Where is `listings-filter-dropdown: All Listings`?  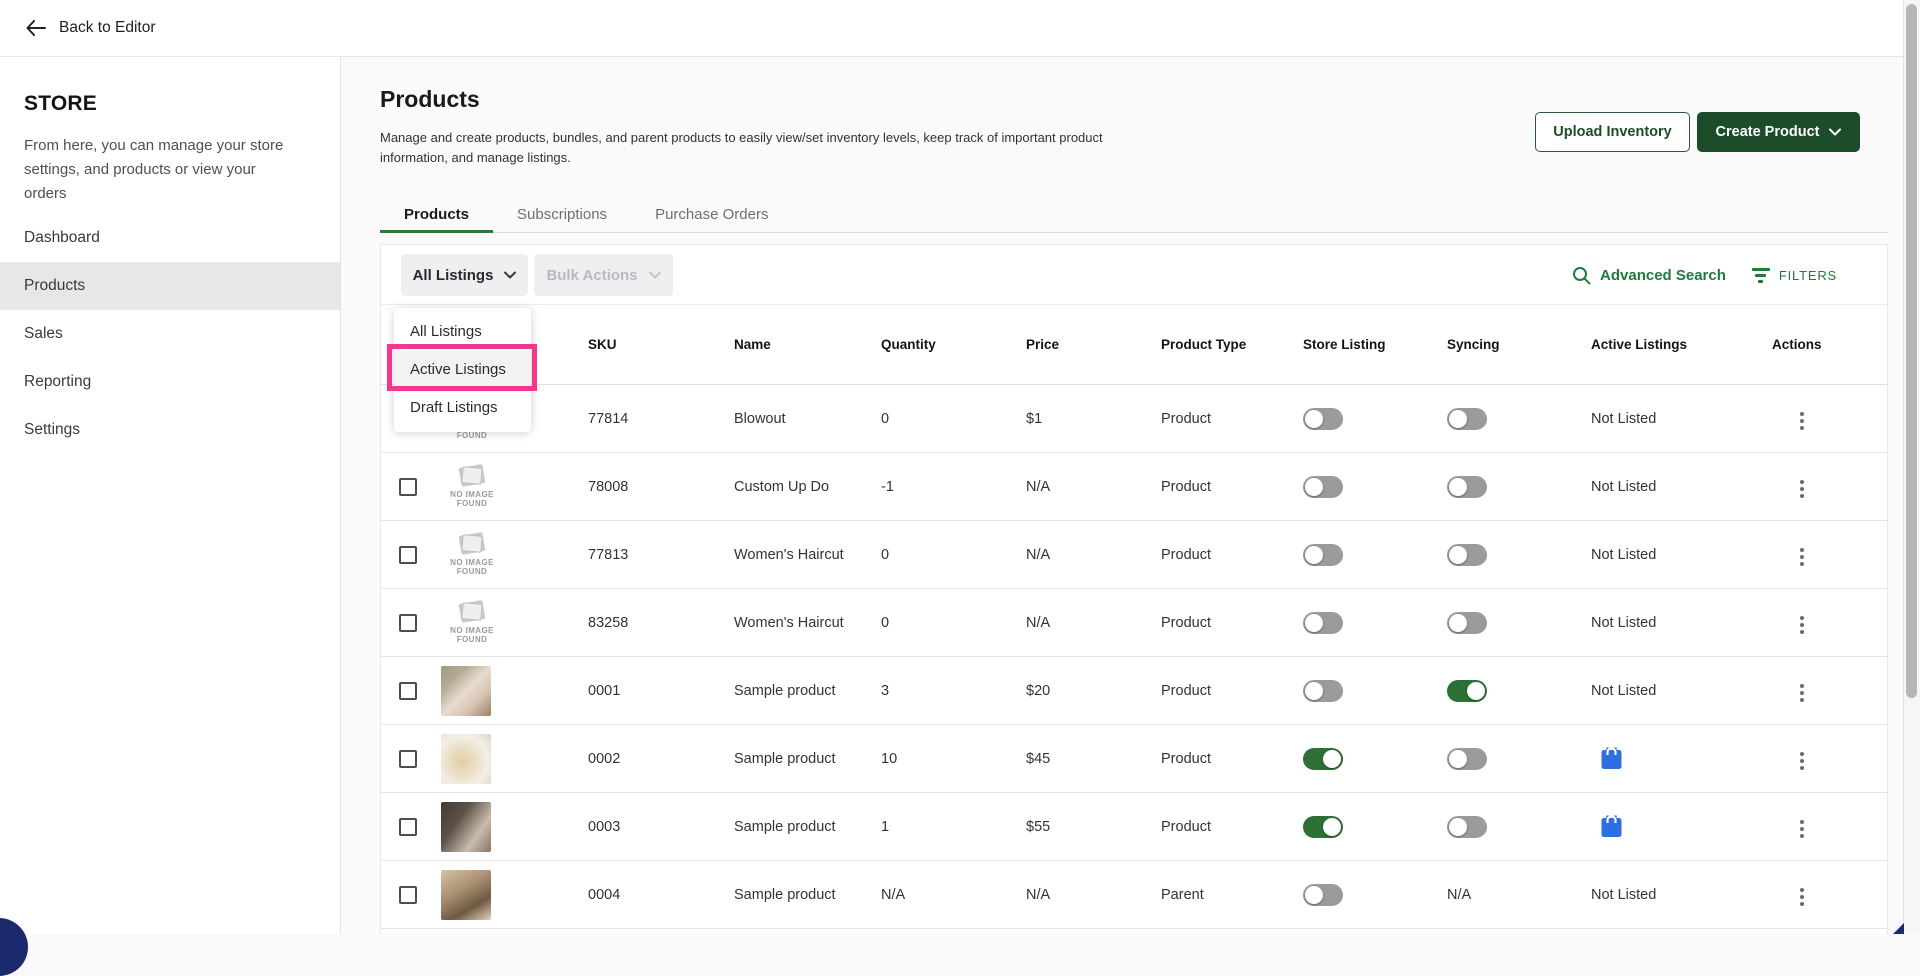 listings-filter-dropdown: All Listings is located at coordinates (464, 275).